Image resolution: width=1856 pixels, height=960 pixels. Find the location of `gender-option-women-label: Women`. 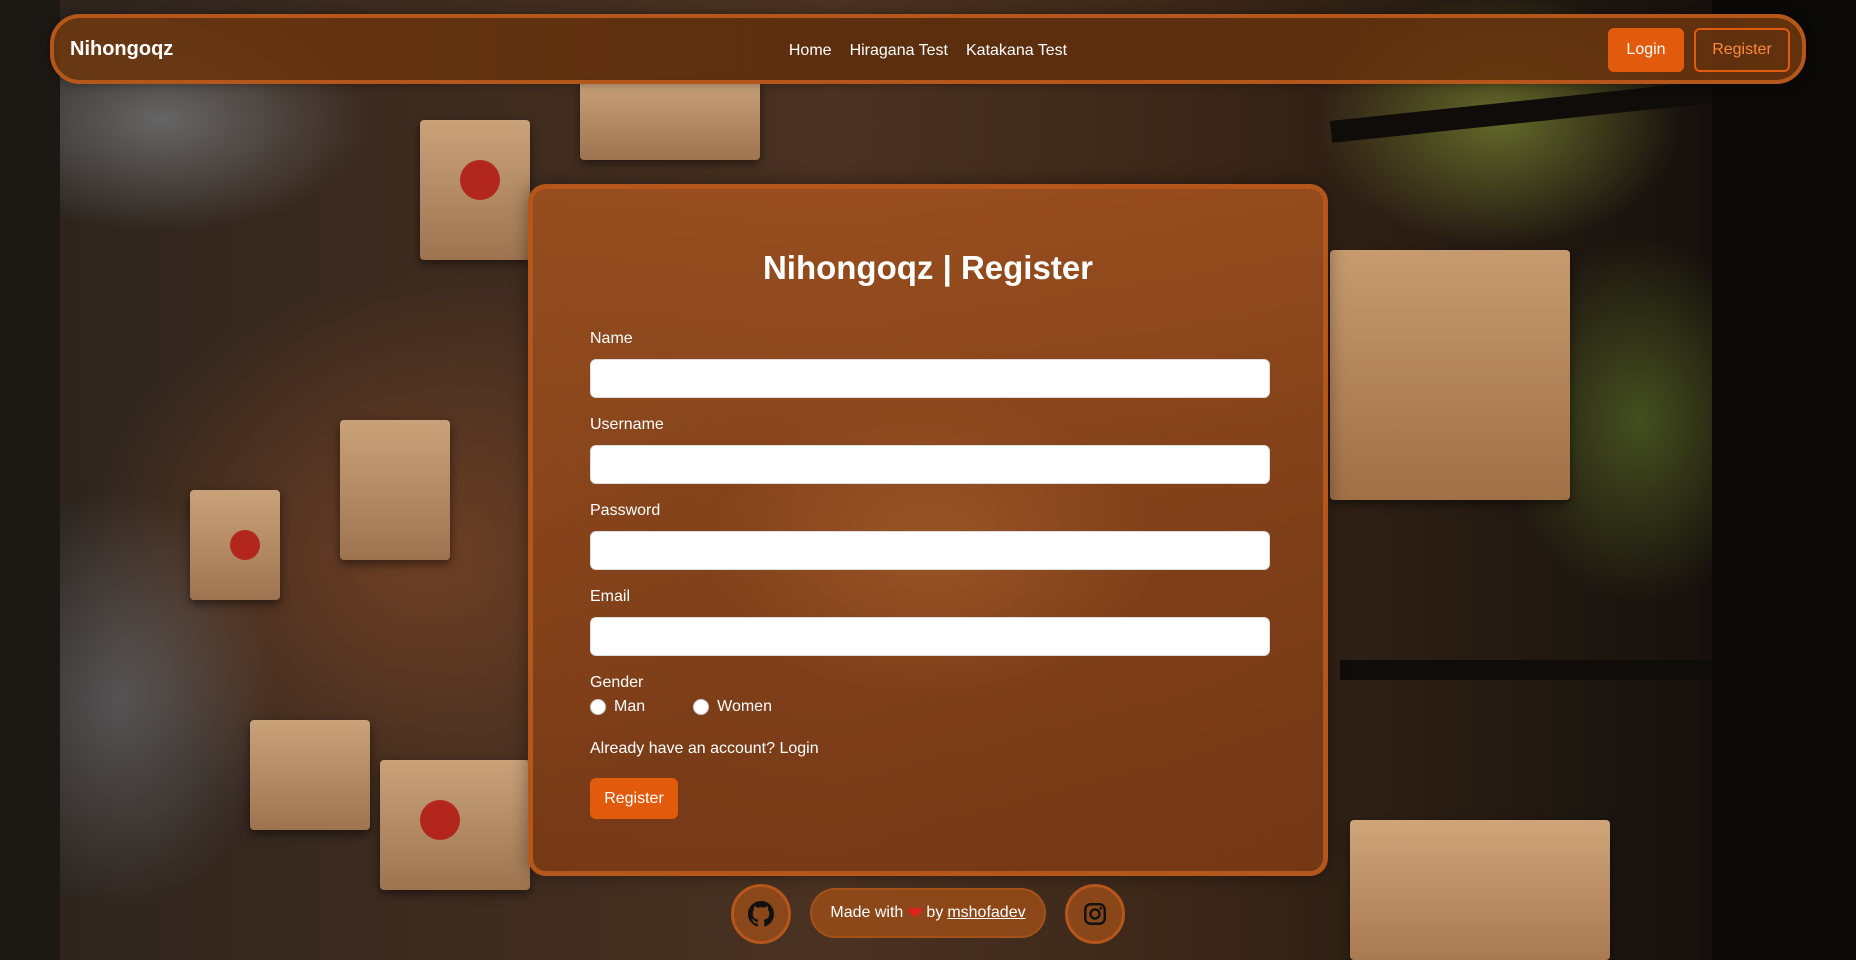

gender-option-women-label: Women is located at coordinates (744, 707).